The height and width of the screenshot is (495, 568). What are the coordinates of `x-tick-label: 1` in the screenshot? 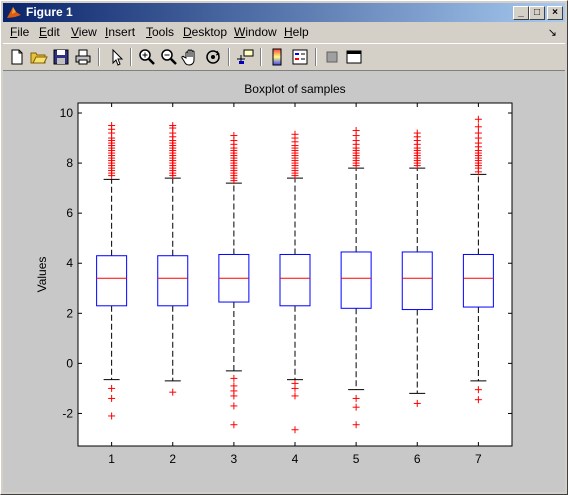 It's located at (111, 459).